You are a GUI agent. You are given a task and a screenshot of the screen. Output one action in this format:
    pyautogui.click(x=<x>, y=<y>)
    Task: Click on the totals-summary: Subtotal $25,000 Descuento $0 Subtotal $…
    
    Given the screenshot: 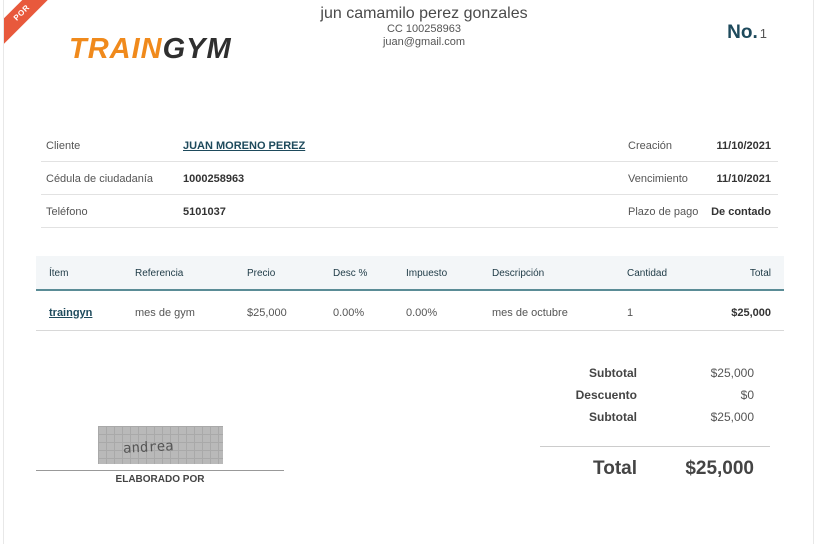 What is the action you would take?
    pyautogui.click(x=655, y=422)
    